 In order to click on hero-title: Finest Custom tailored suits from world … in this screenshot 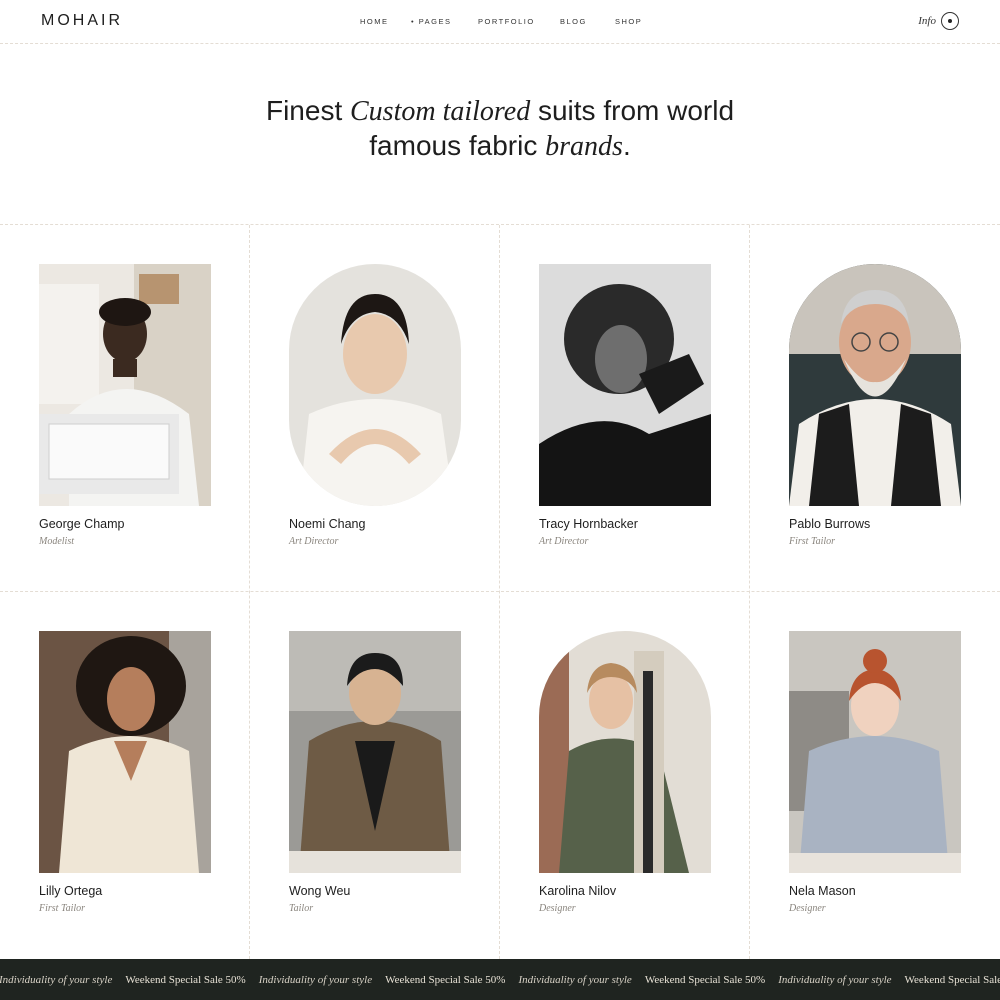, I will do `click(500, 129)`.